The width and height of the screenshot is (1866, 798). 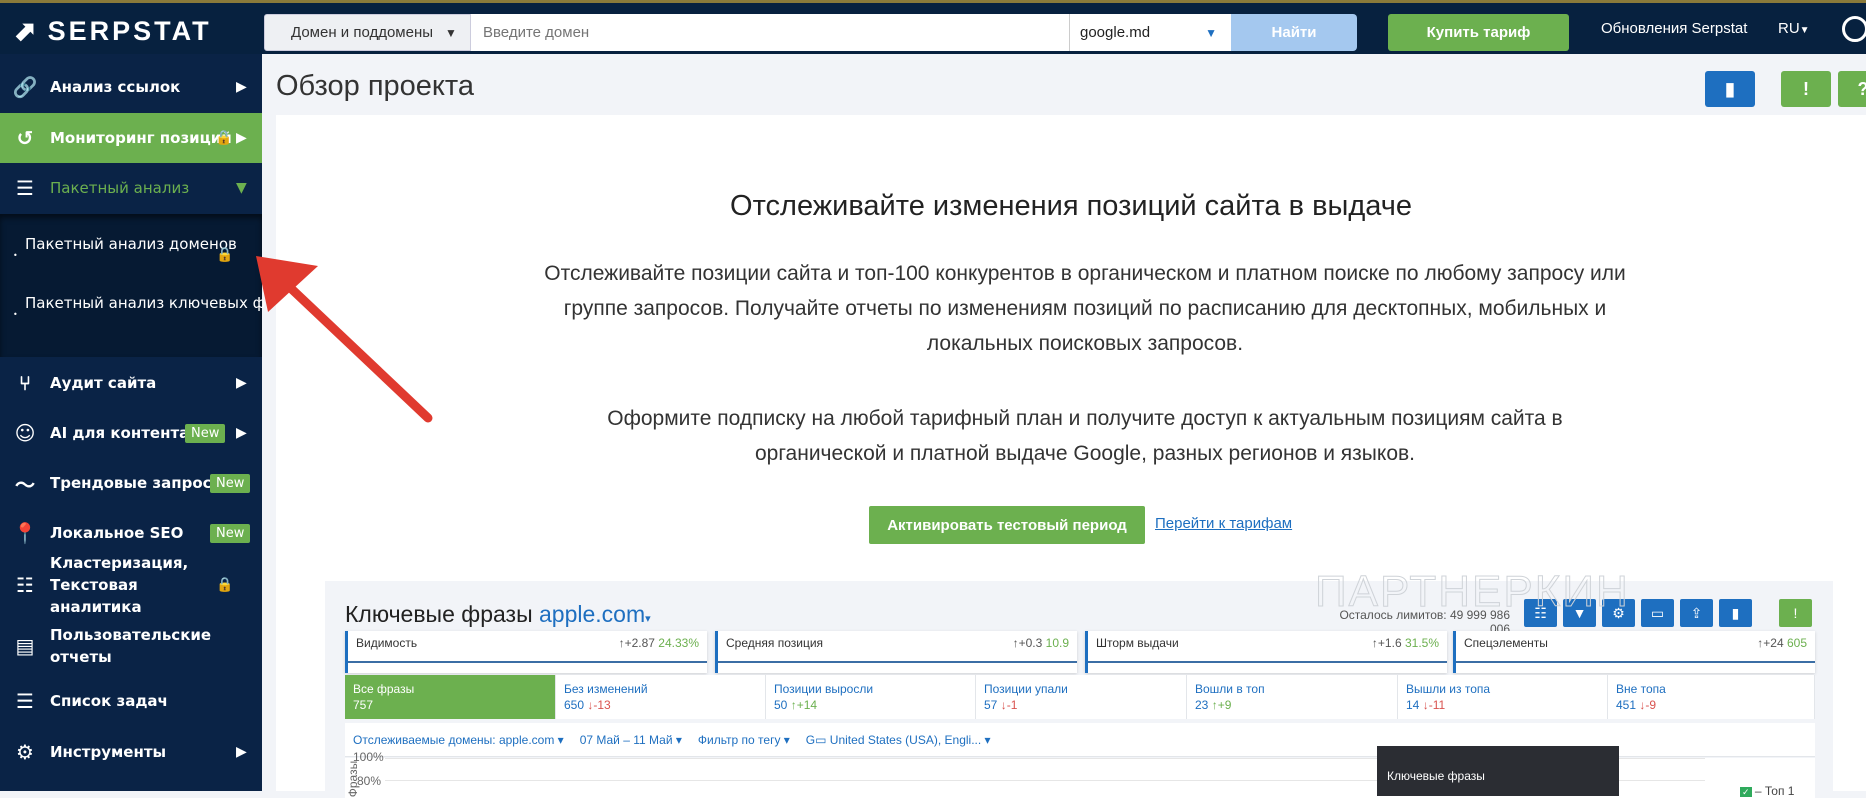 I want to click on tab-all-keywords: Все фразы757, so click(x=450, y=697).